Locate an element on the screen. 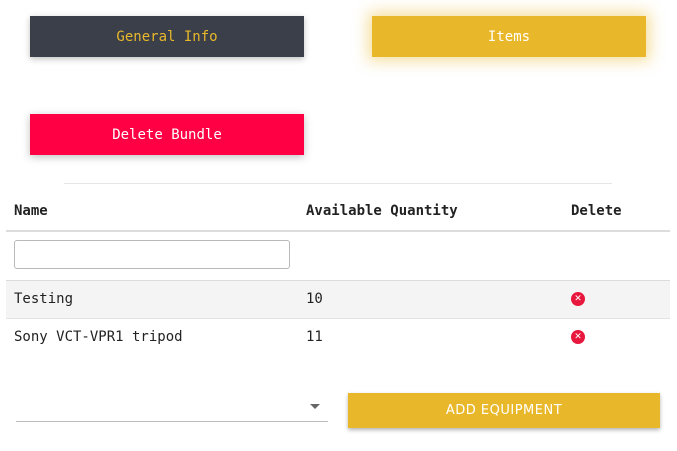 Image resolution: width=677 pixels, height=451 pixels. equipment-select is located at coordinates (172, 408).